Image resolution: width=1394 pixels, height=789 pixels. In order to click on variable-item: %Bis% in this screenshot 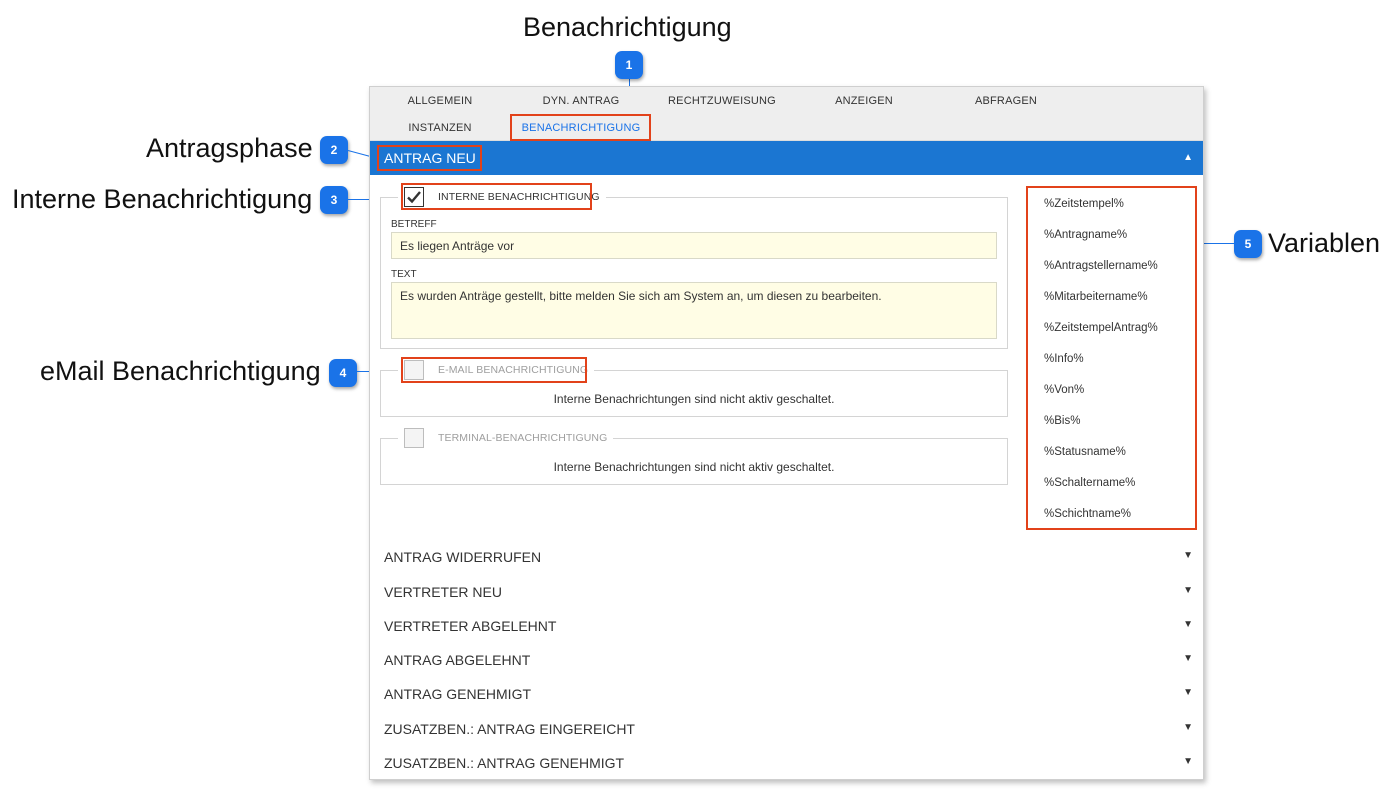, I will do `click(1062, 421)`.